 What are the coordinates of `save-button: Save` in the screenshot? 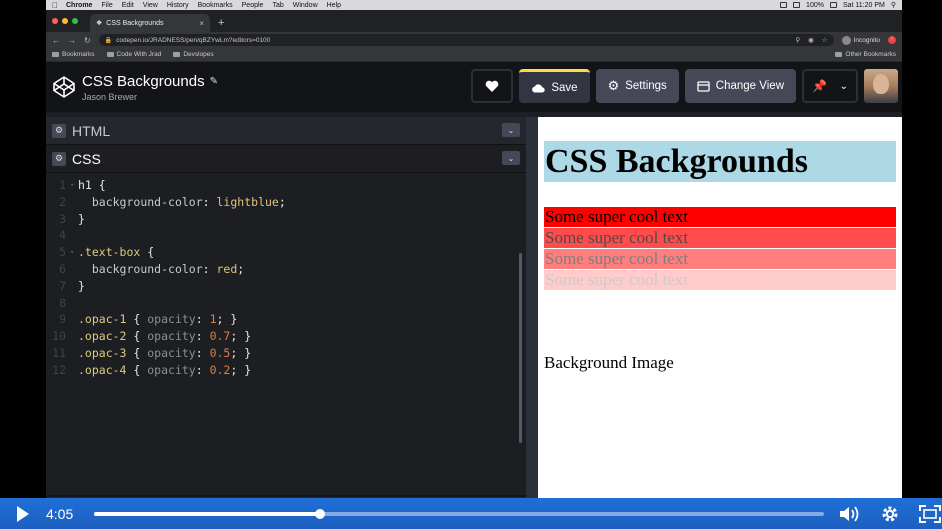 It's located at (554, 86).